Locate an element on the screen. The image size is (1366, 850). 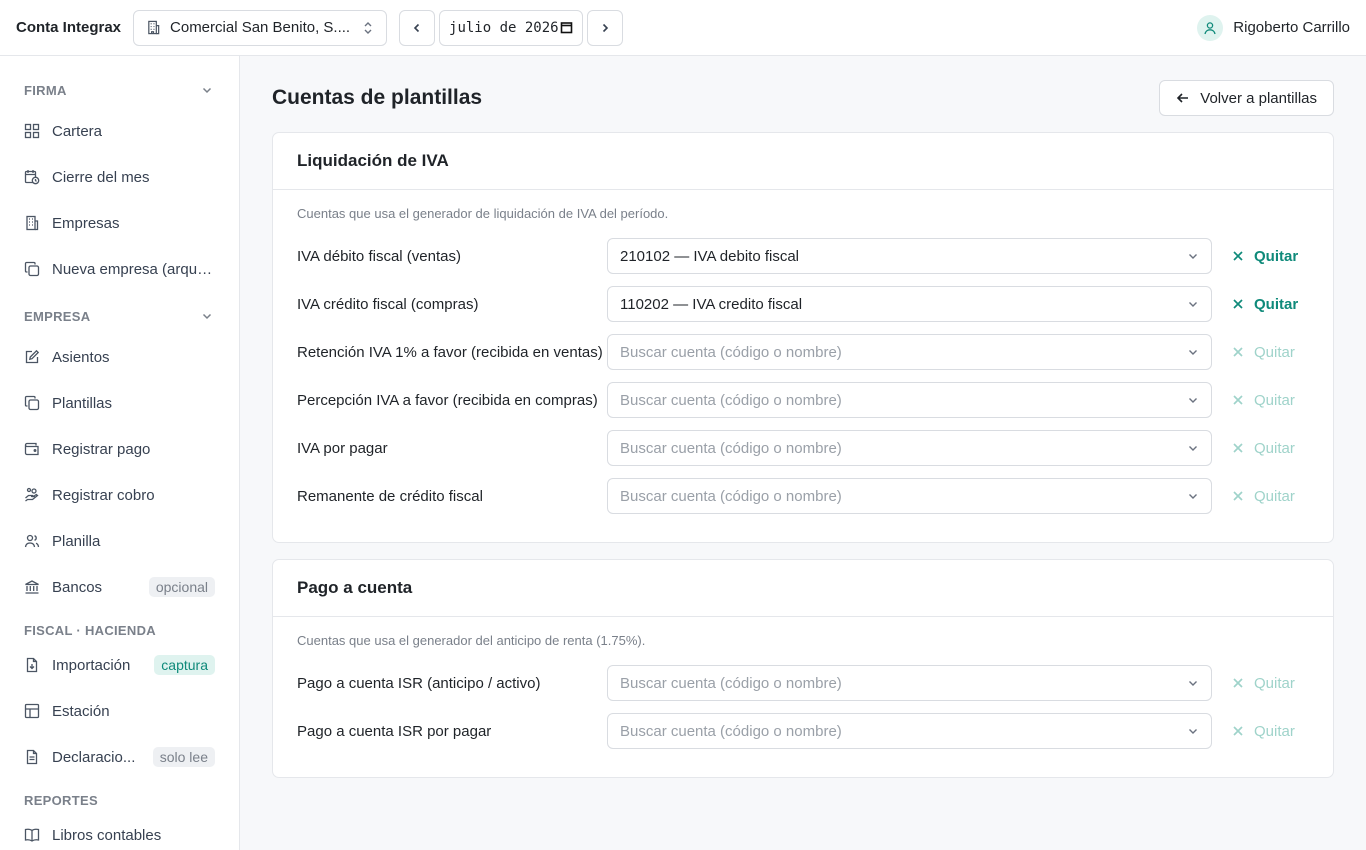
sidebar-item-registrar-cobro: Registrar cobro is located at coordinates (119, 495).